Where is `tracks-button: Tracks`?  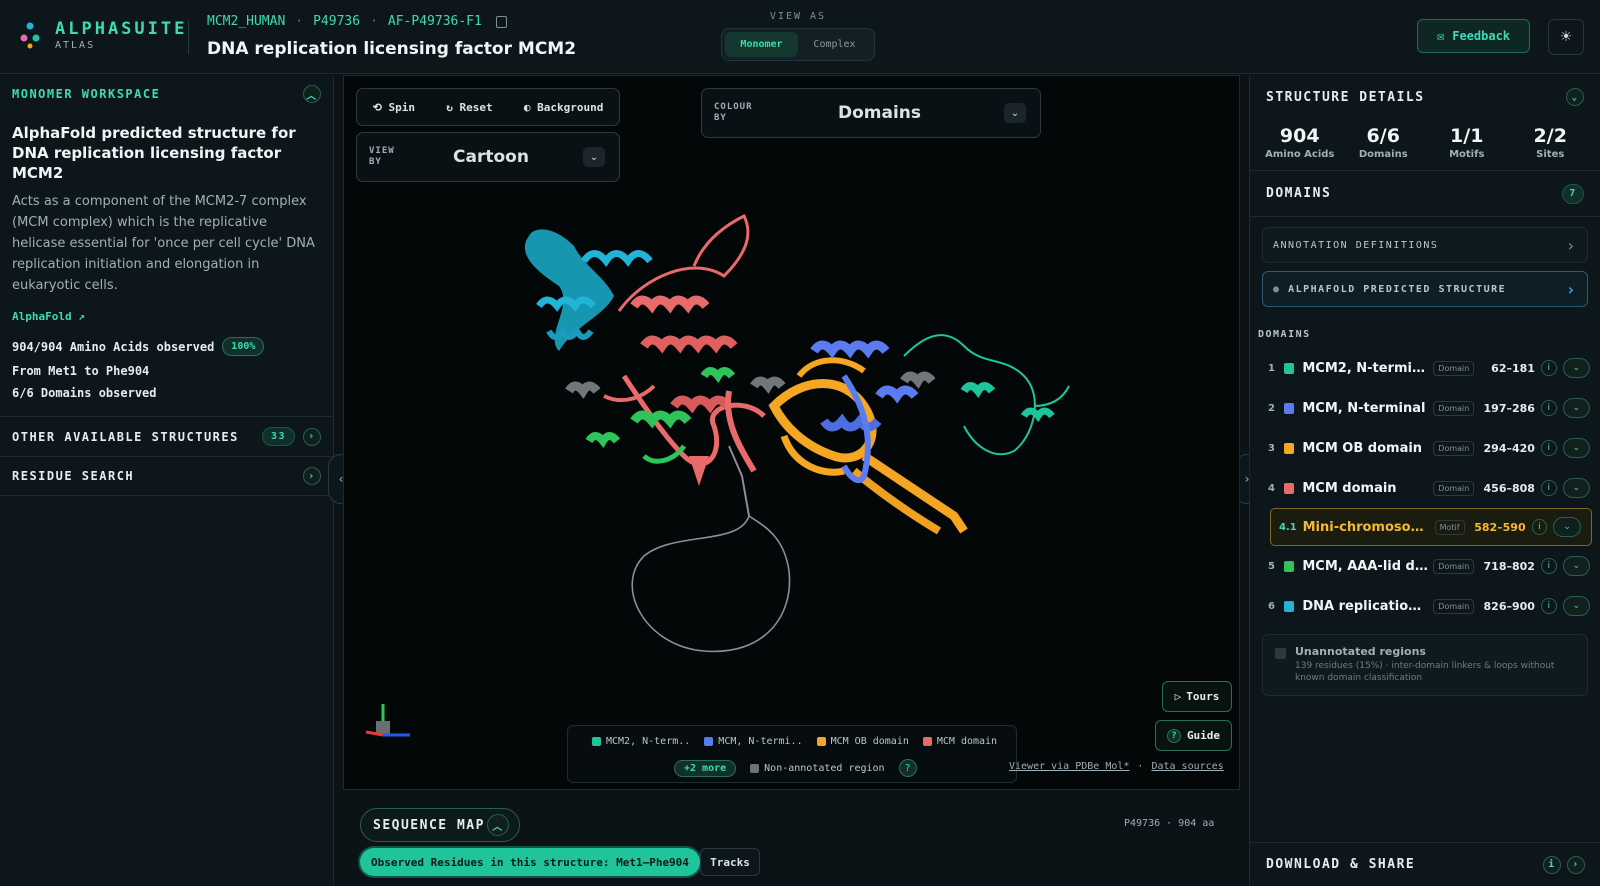
tracks-button: Tracks is located at coordinates (730, 862).